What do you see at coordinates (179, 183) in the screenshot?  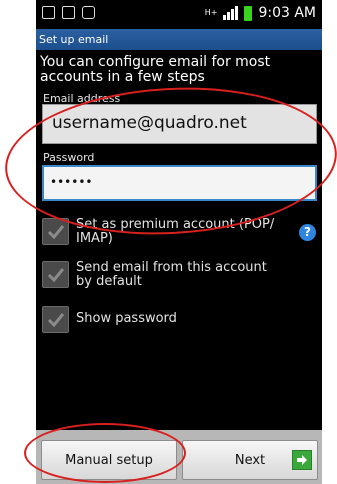 I see `password-field: ••••••` at bounding box center [179, 183].